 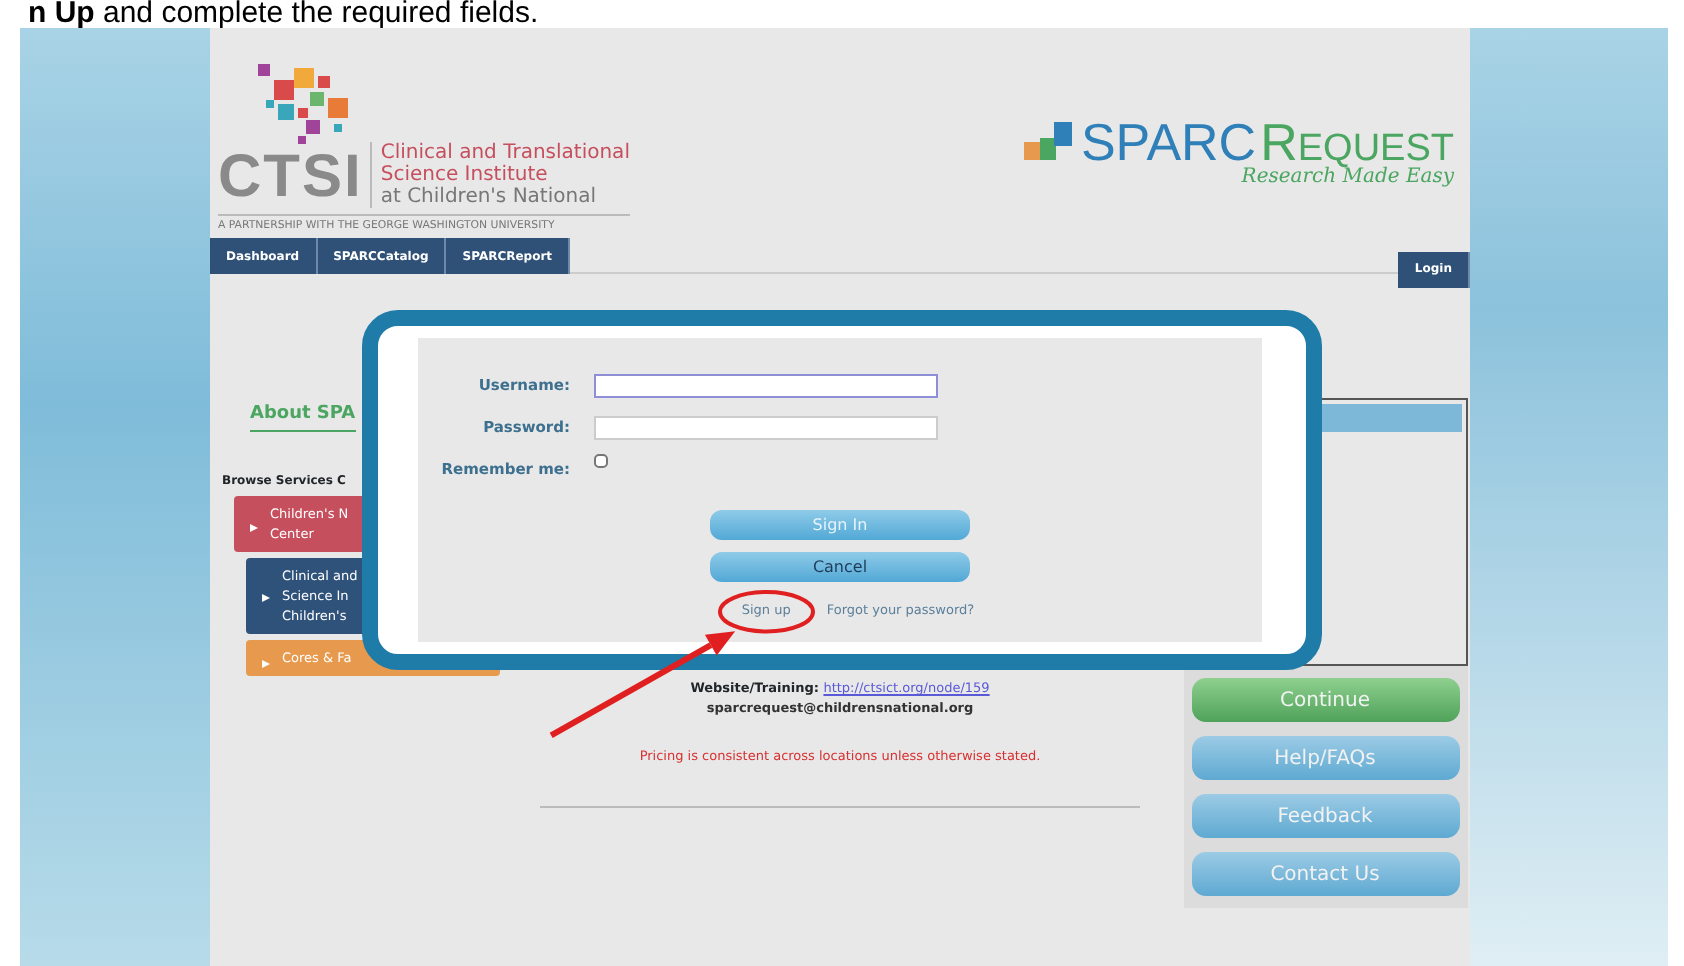 What do you see at coordinates (1325, 874) in the screenshot?
I see `side-button: Contact Us` at bounding box center [1325, 874].